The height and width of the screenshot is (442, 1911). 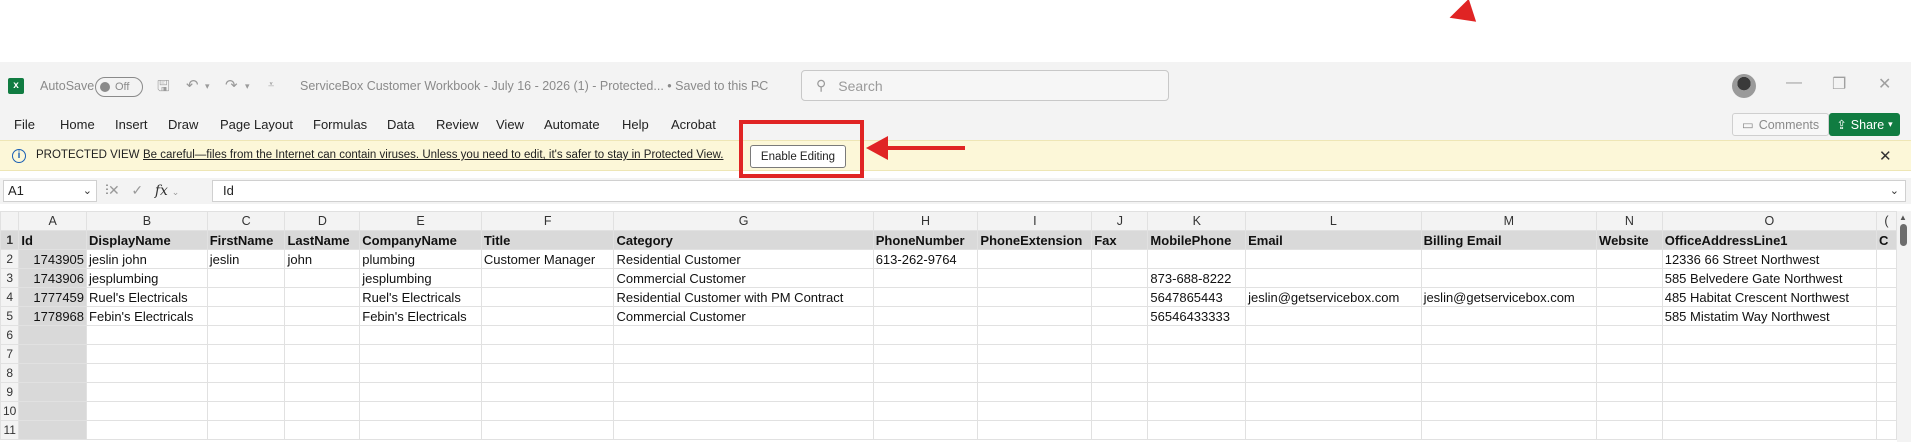 I want to click on row-number: 11, so click(x=10, y=430).